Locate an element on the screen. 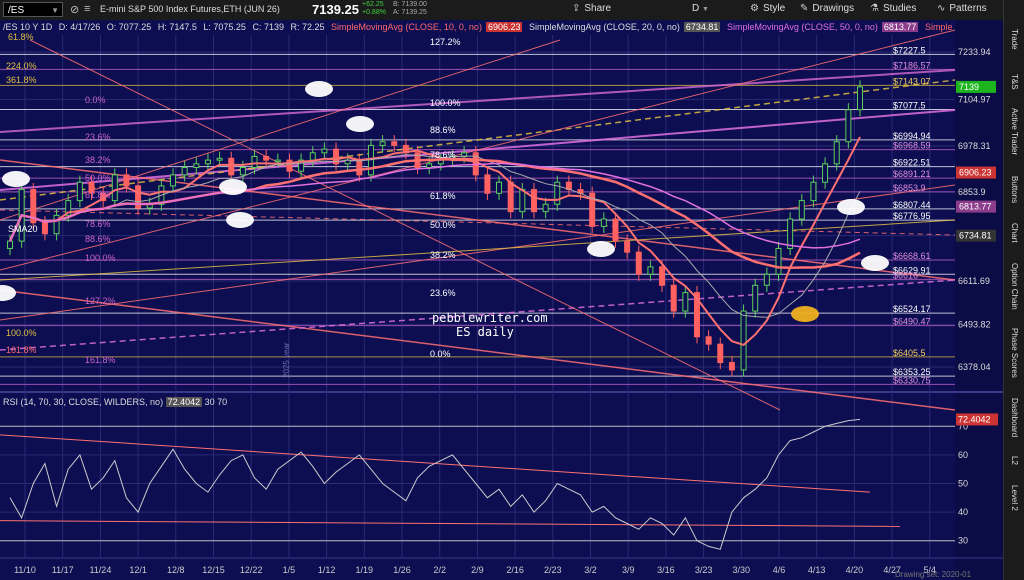 The width and height of the screenshot is (1024, 580). fib-right-label: $6968.59 is located at coordinates (912, 146).